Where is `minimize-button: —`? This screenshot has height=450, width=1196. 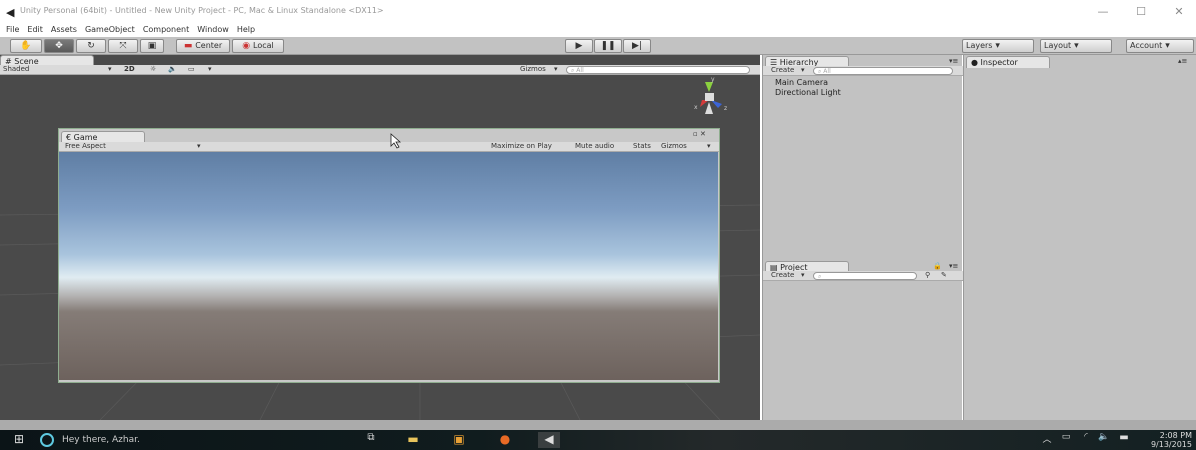
minimize-button: — is located at coordinates (1103, 12).